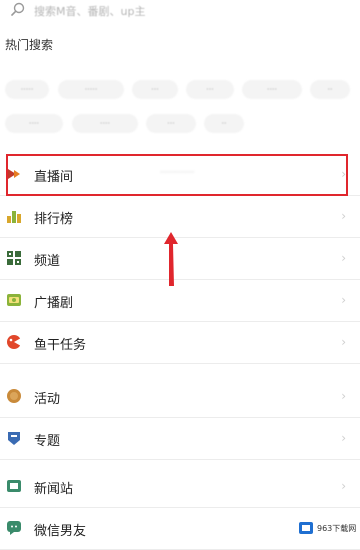 This screenshot has width=360, height=550. What do you see at coordinates (47, 441) in the screenshot?
I see `menu-item-label: 专题` at bounding box center [47, 441].